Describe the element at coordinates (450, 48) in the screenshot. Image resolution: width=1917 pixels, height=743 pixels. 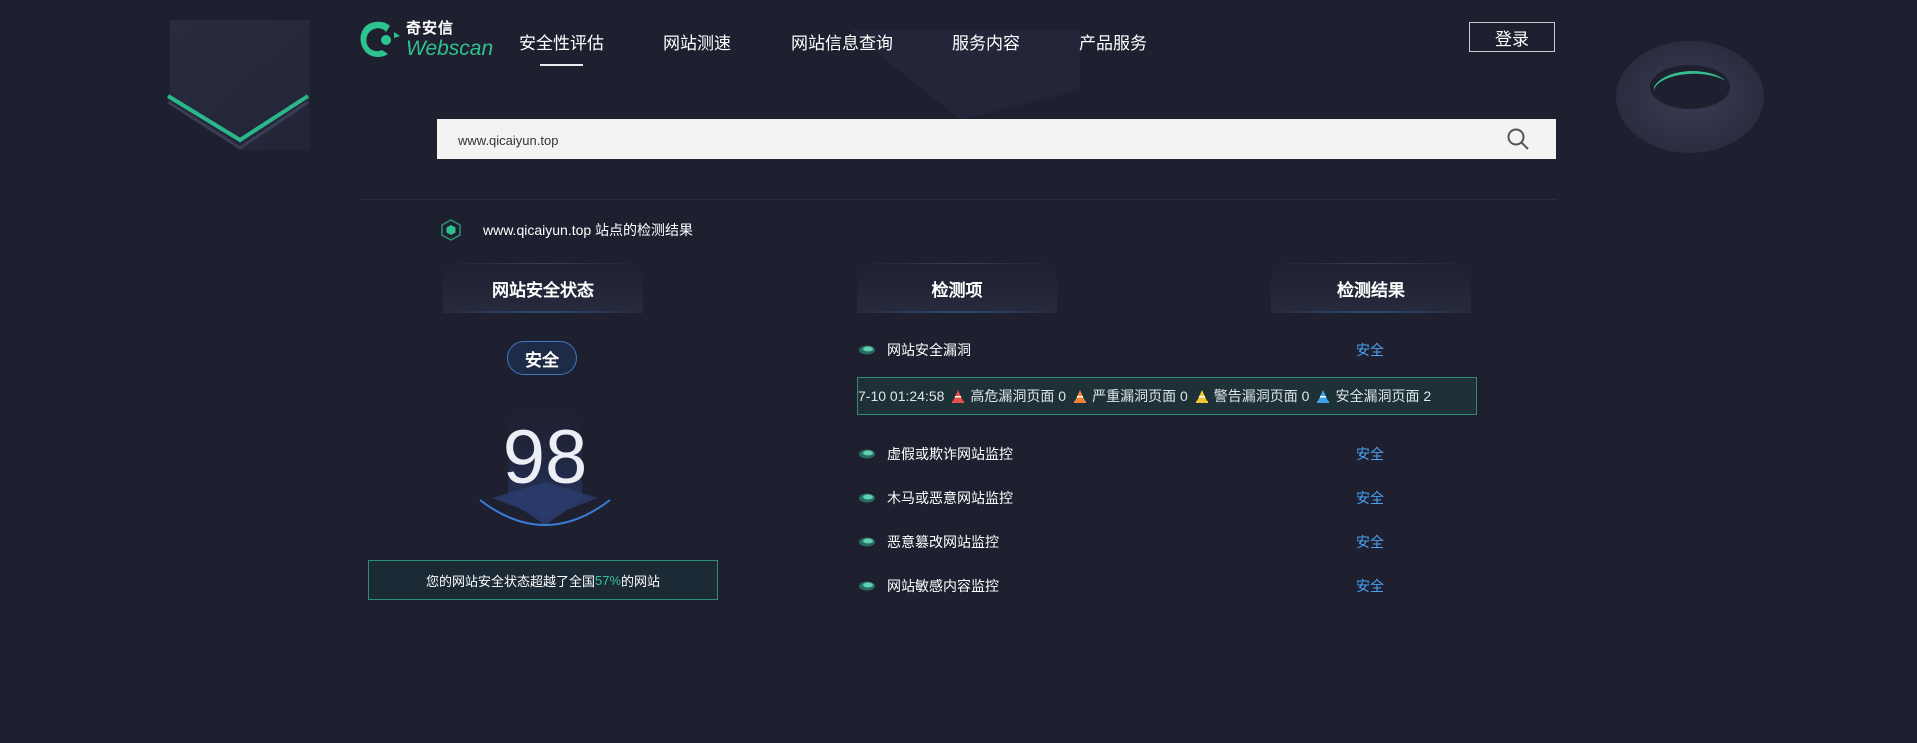
I see `brand-name-en: Webscan` at that location.